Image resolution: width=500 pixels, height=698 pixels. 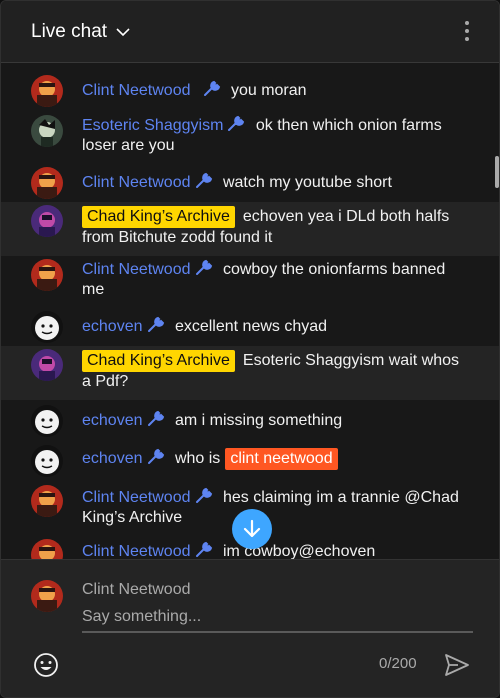 What do you see at coordinates (268, 90) in the screenshot?
I see `message-text: you moran` at bounding box center [268, 90].